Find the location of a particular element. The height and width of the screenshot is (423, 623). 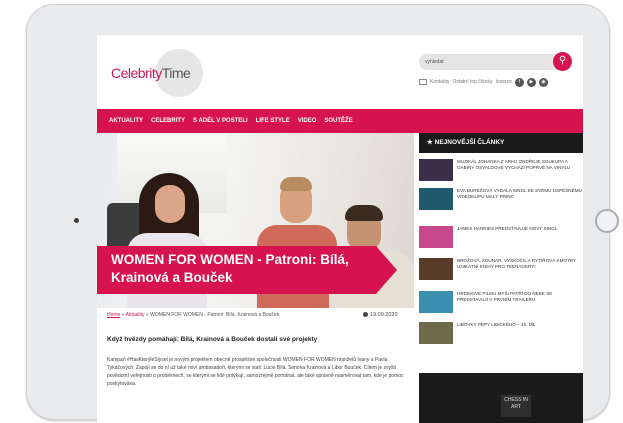

article-date-value: 19.09.2020 is located at coordinates (384, 315).